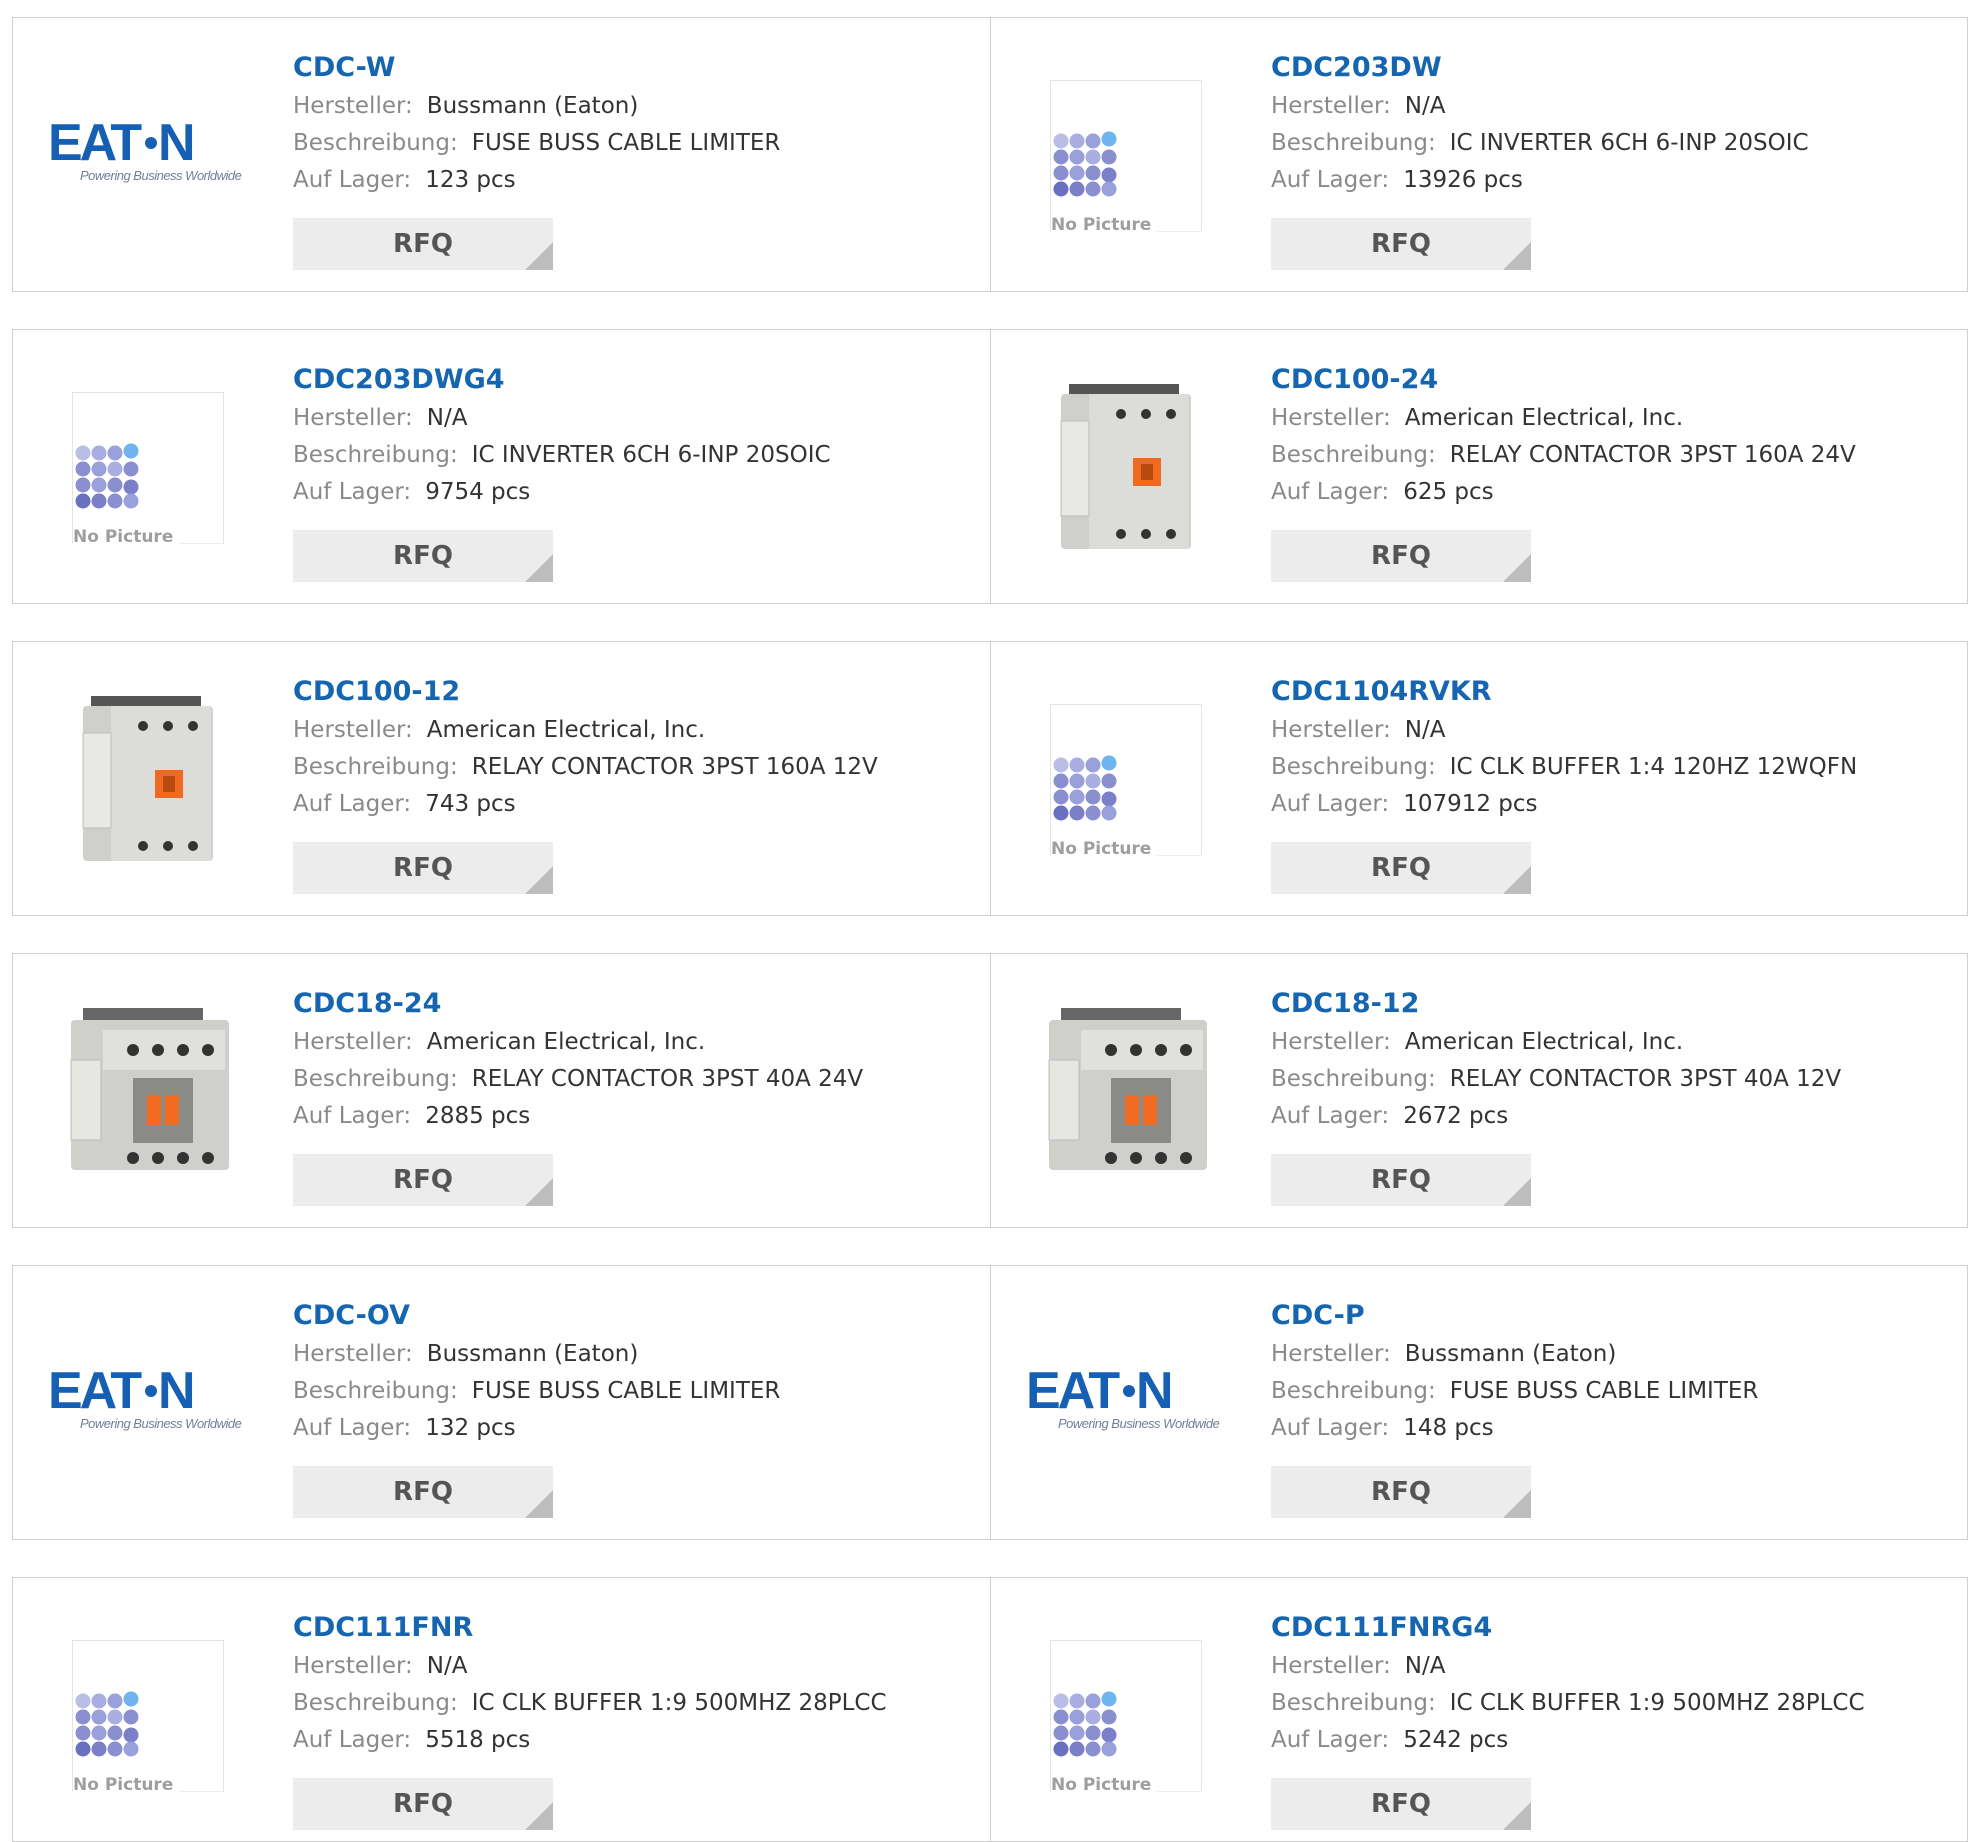  Describe the element at coordinates (1448, 492) in the screenshot. I see `stock-value: 625 pcs` at that location.